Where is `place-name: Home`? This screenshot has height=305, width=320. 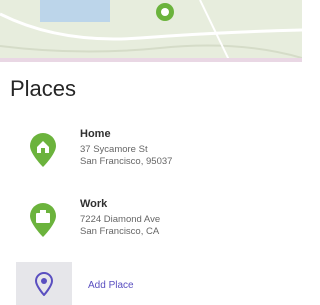
place-name: Home is located at coordinates (95, 134).